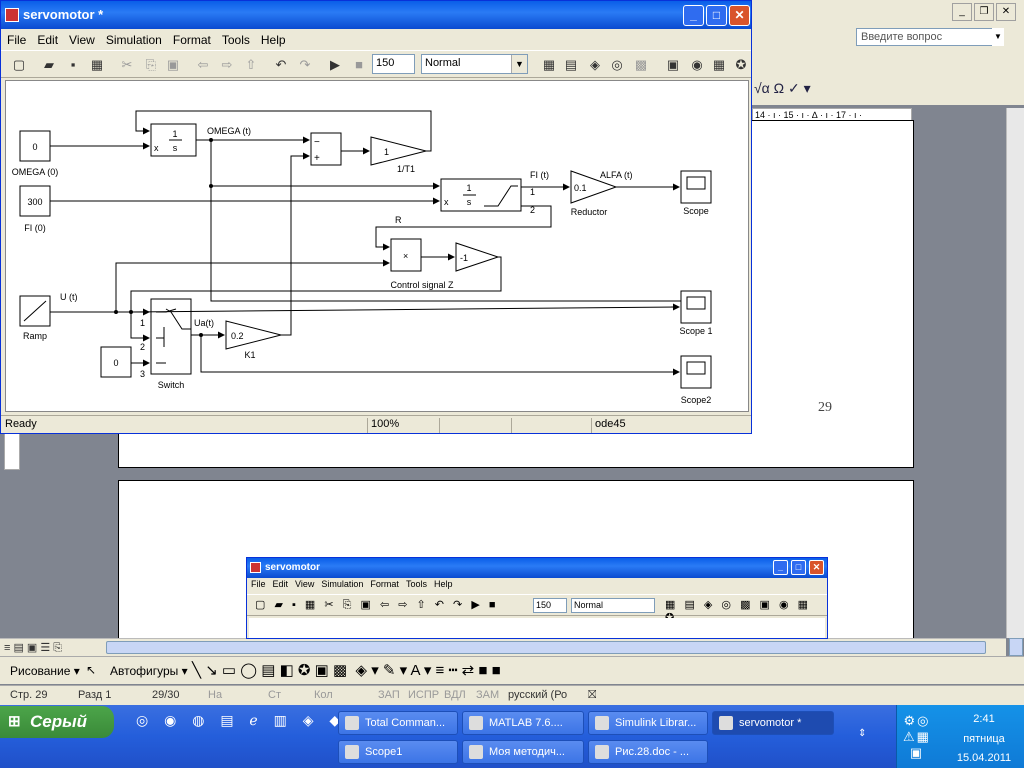 This screenshot has height=768, width=1024. Describe the element at coordinates (305, 65) in the screenshot. I see `redo-icon: ↷` at that location.